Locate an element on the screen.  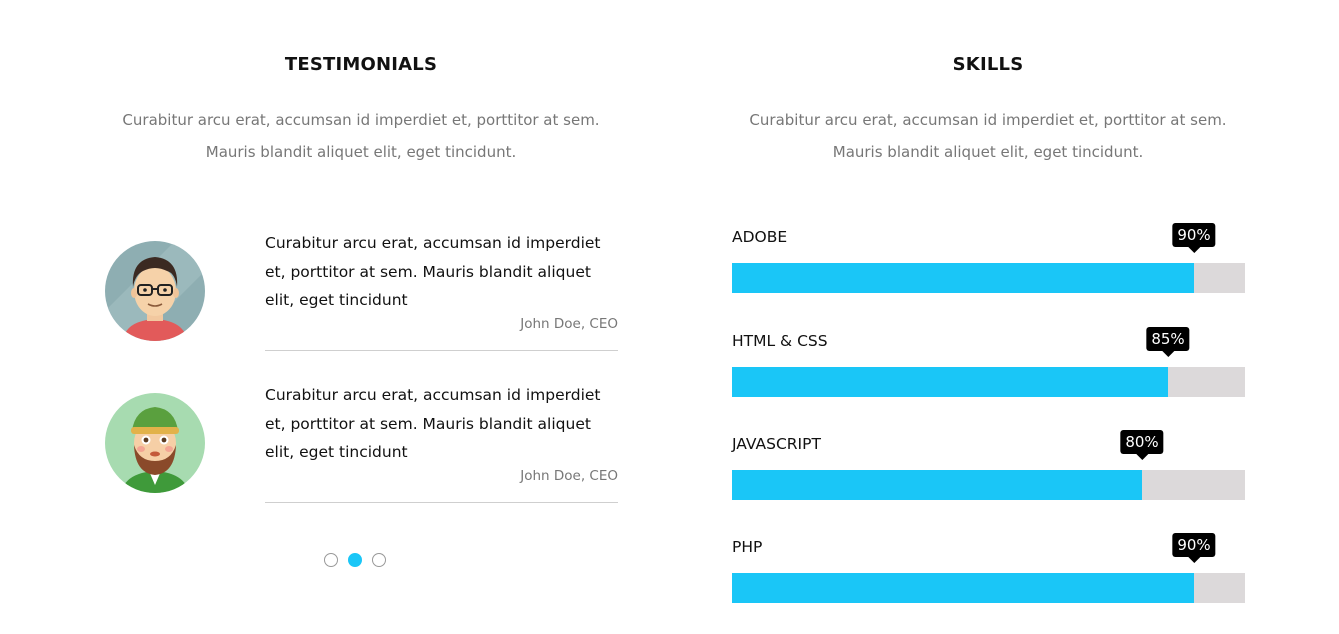
skill-percent-tooltip: 80% is located at coordinates (1142, 445).